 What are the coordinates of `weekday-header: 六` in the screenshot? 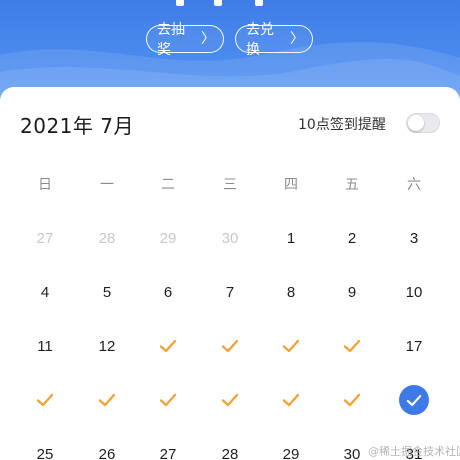 It's located at (414, 185).